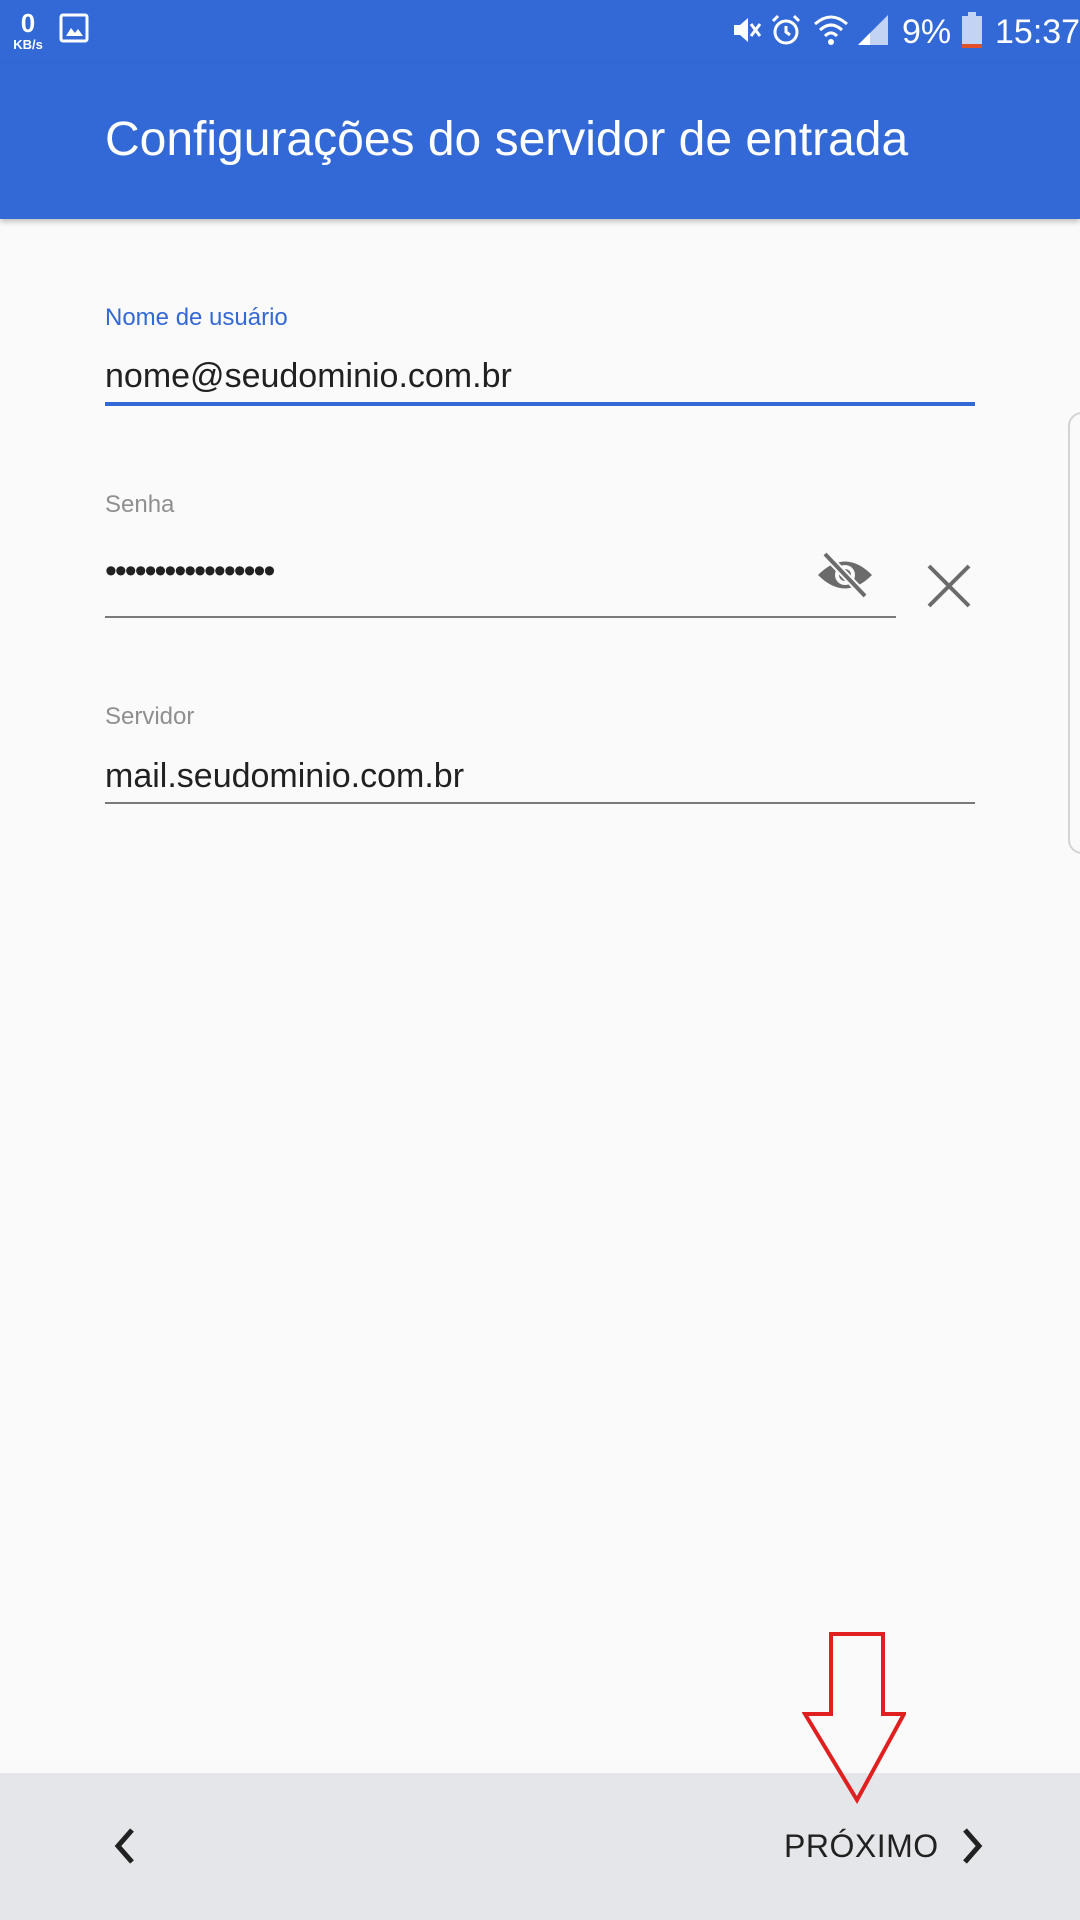 The image size is (1080, 1920). I want to click on signal-icon, so click(873, 32).